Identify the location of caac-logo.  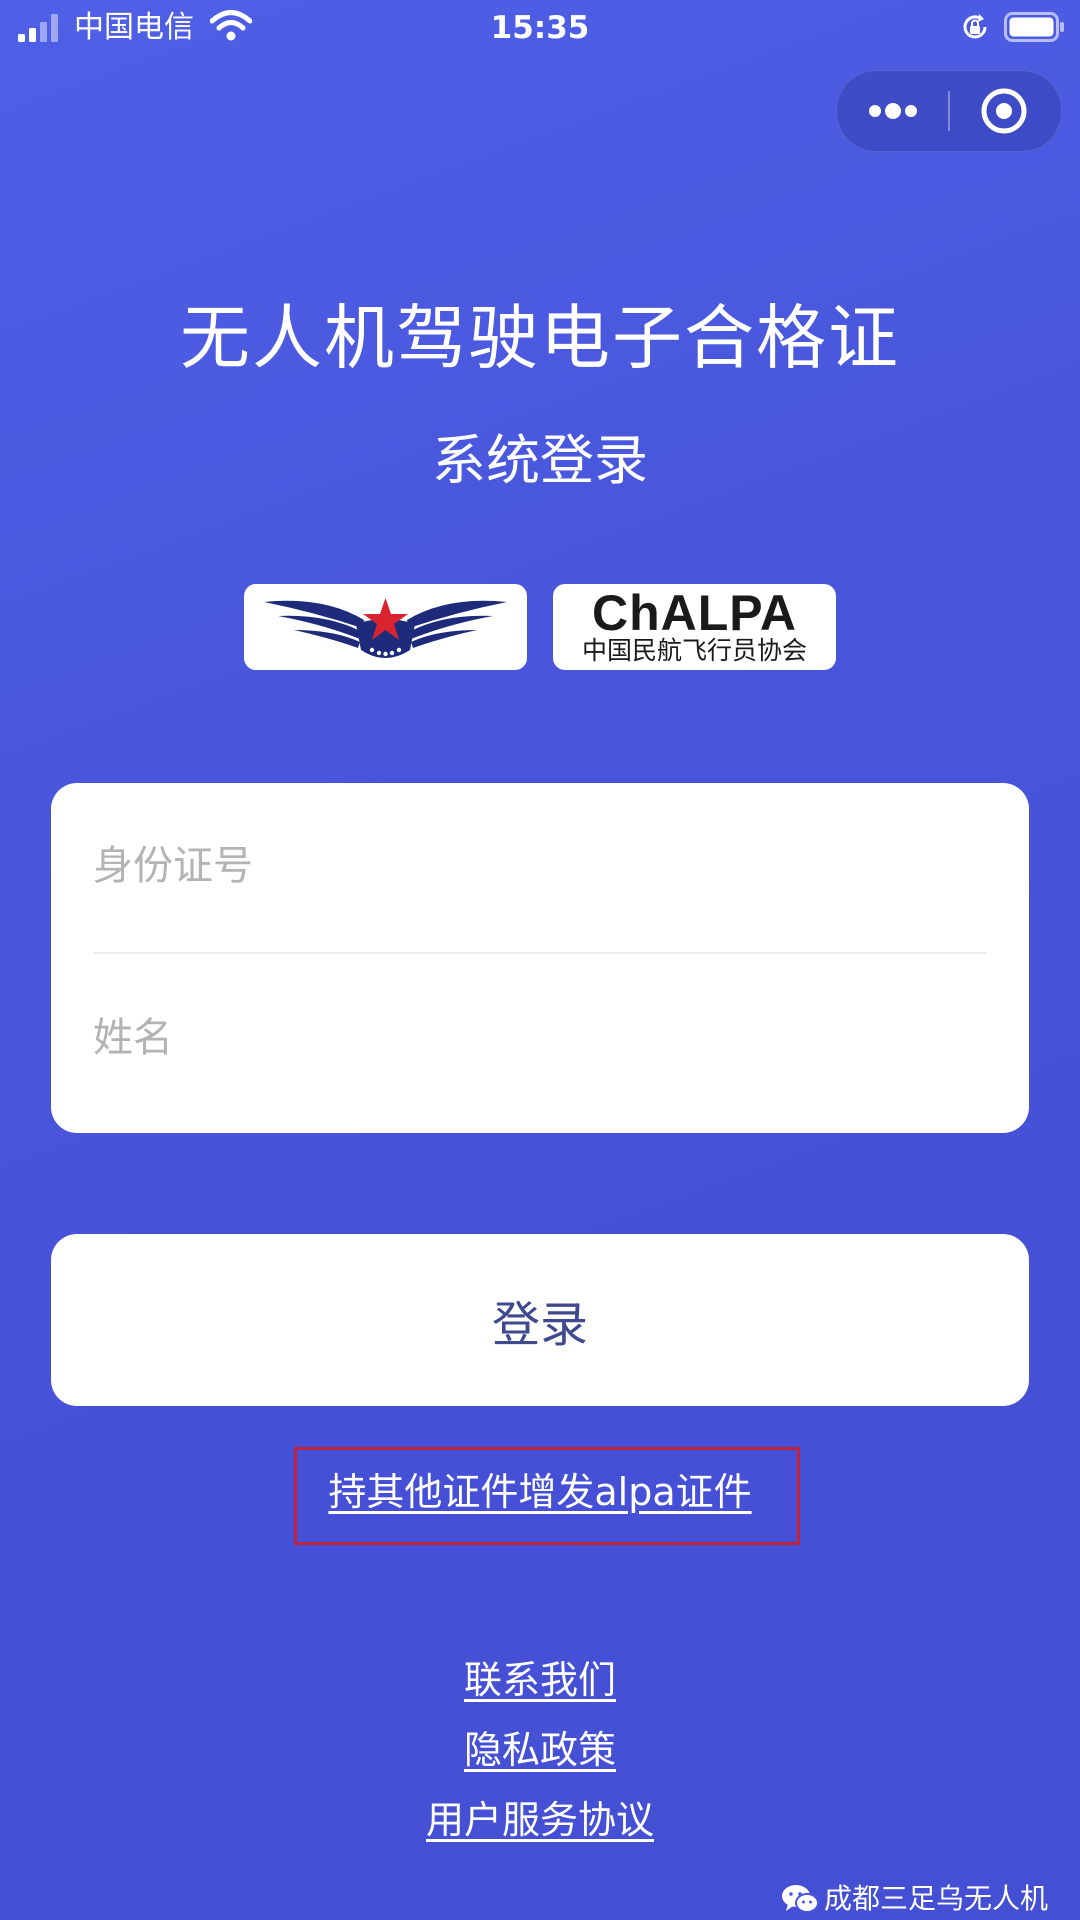
(385, 627).